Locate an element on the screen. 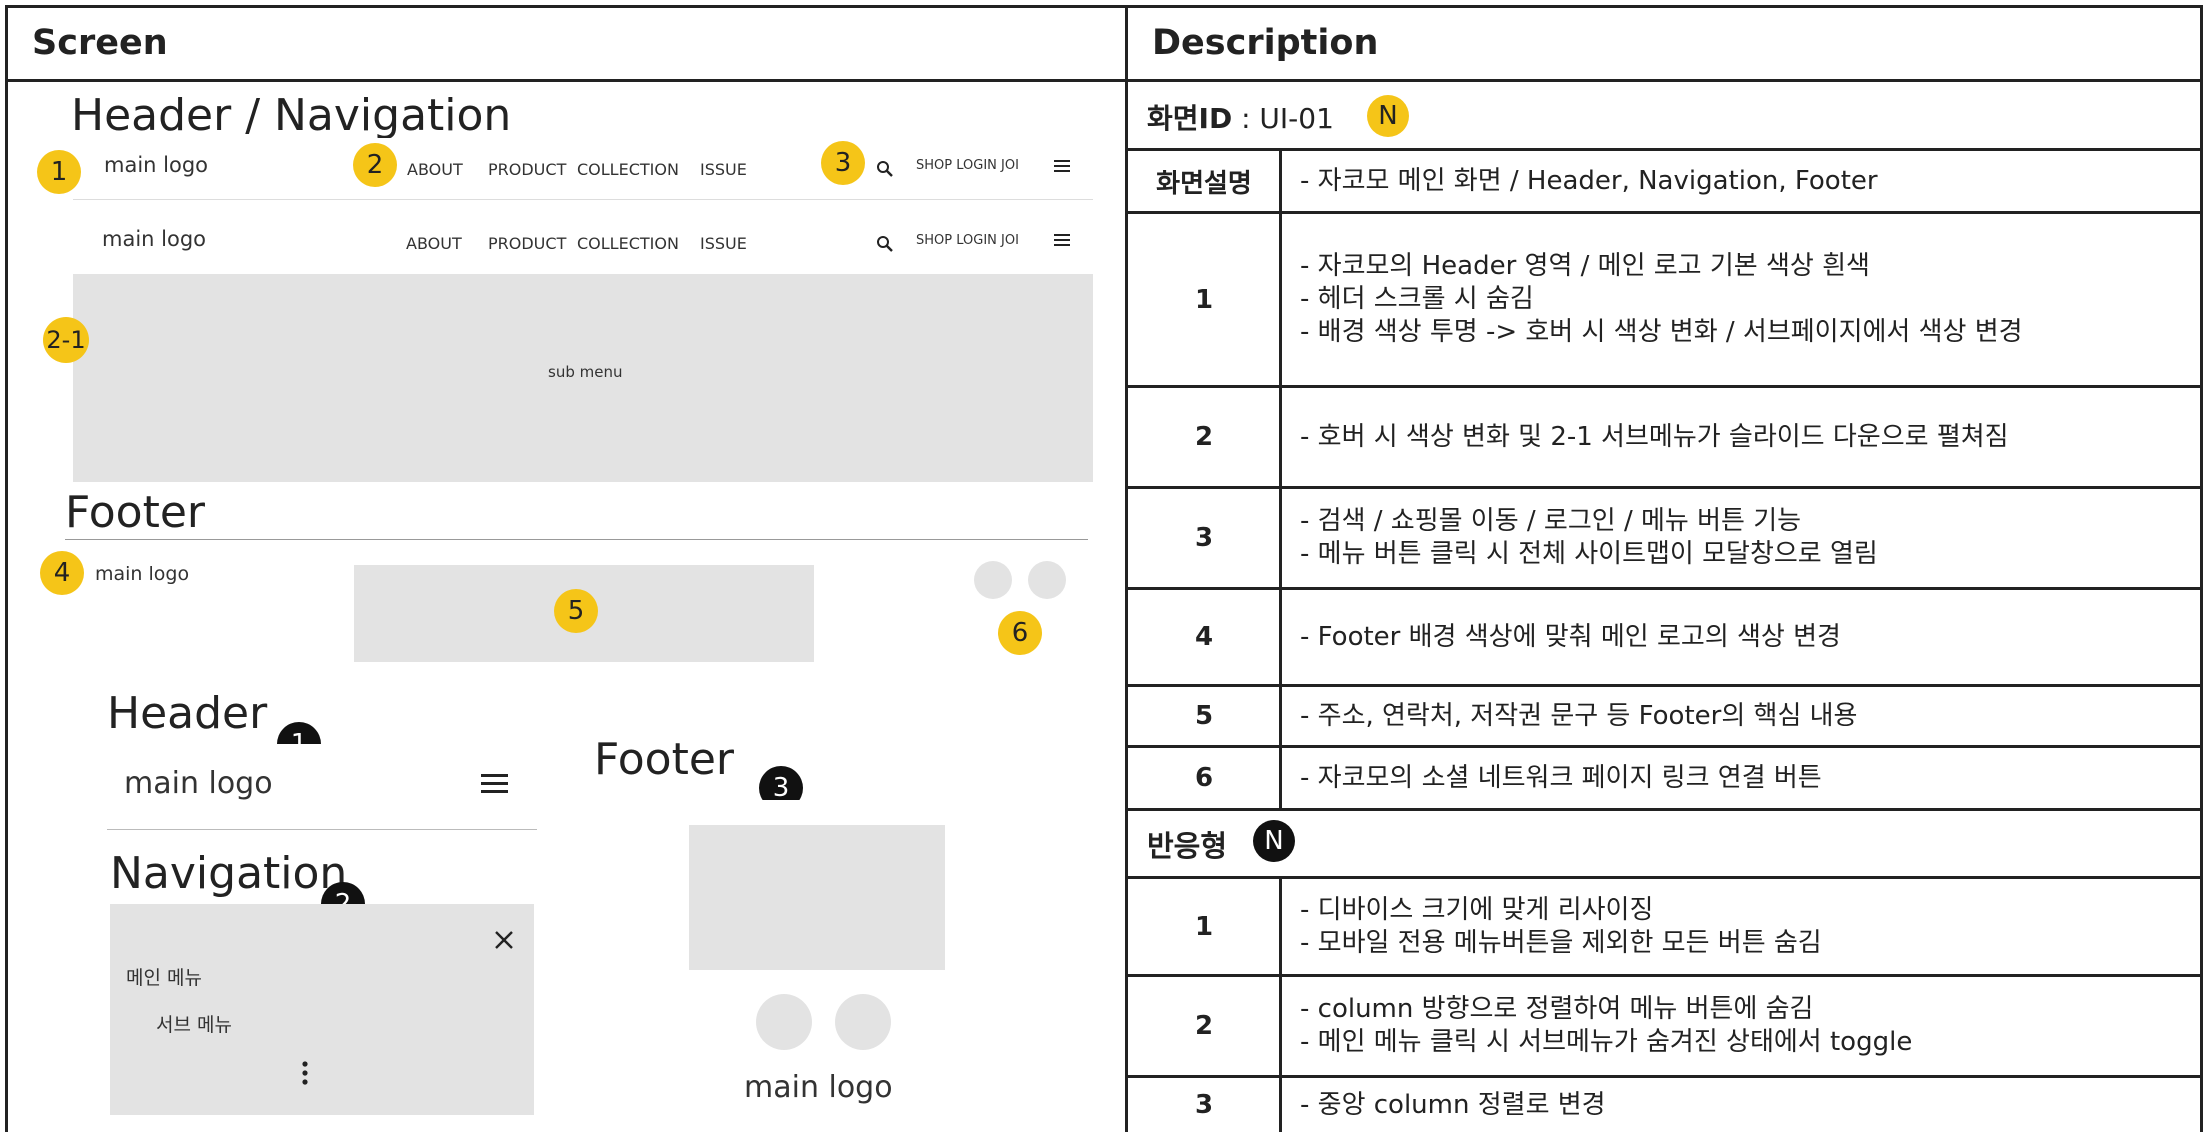 Image resolution: width=2208 pixels, height=1132 pixels. nav-issue-hover: ISSUE is located at coordinates (723, 243).